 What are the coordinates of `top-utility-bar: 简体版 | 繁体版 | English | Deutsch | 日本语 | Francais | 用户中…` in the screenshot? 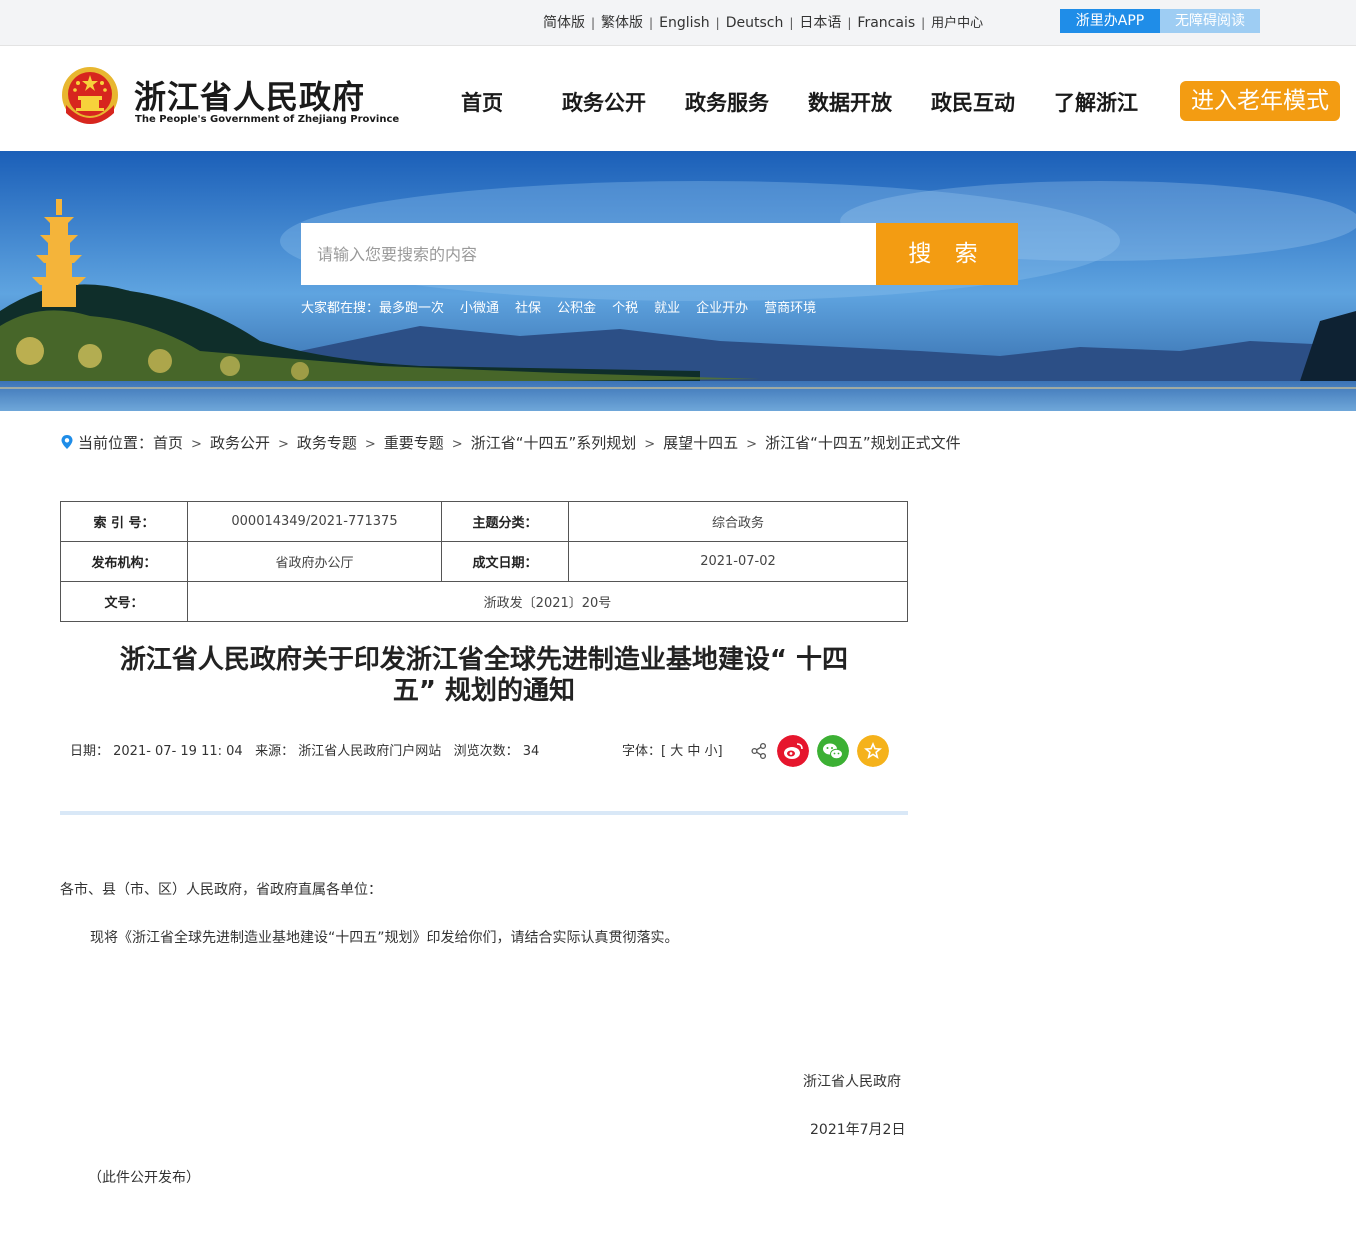 It's located at (678, 23).